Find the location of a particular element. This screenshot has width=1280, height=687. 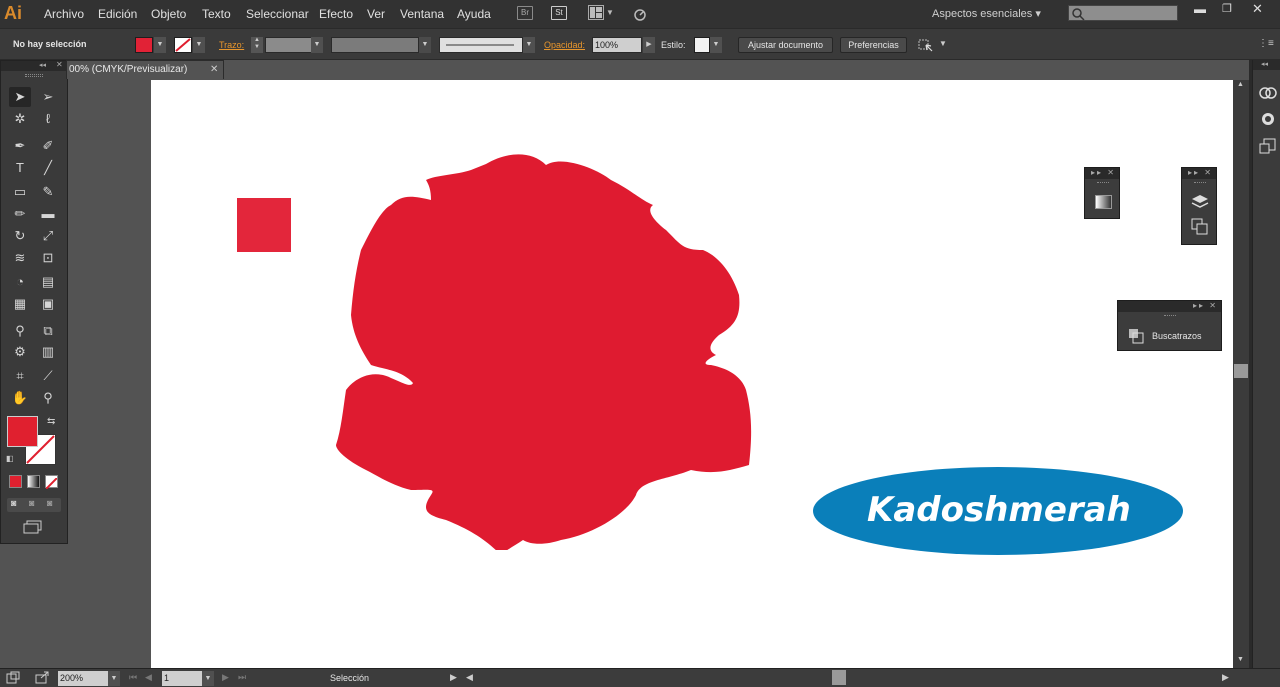

magic-wand-icon: ✲ is located at coordinates (20, 119).